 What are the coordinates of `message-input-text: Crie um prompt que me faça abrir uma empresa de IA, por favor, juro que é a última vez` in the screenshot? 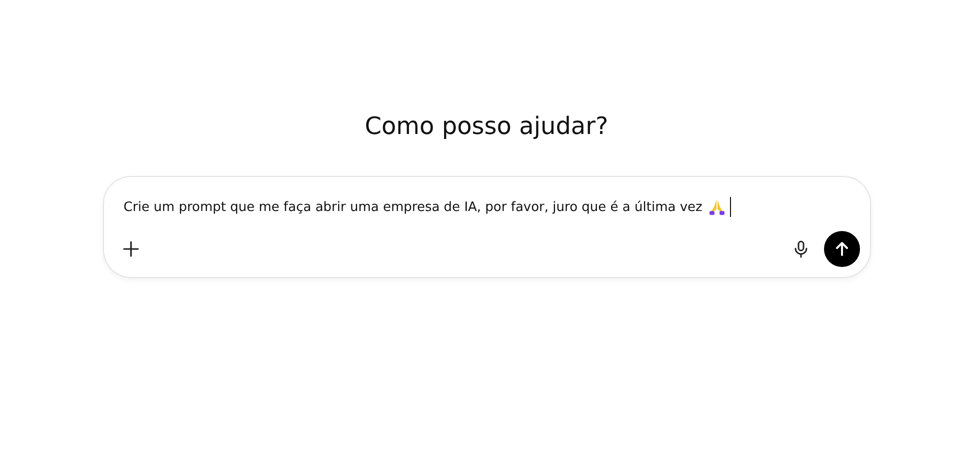 It's located at (413, 207).